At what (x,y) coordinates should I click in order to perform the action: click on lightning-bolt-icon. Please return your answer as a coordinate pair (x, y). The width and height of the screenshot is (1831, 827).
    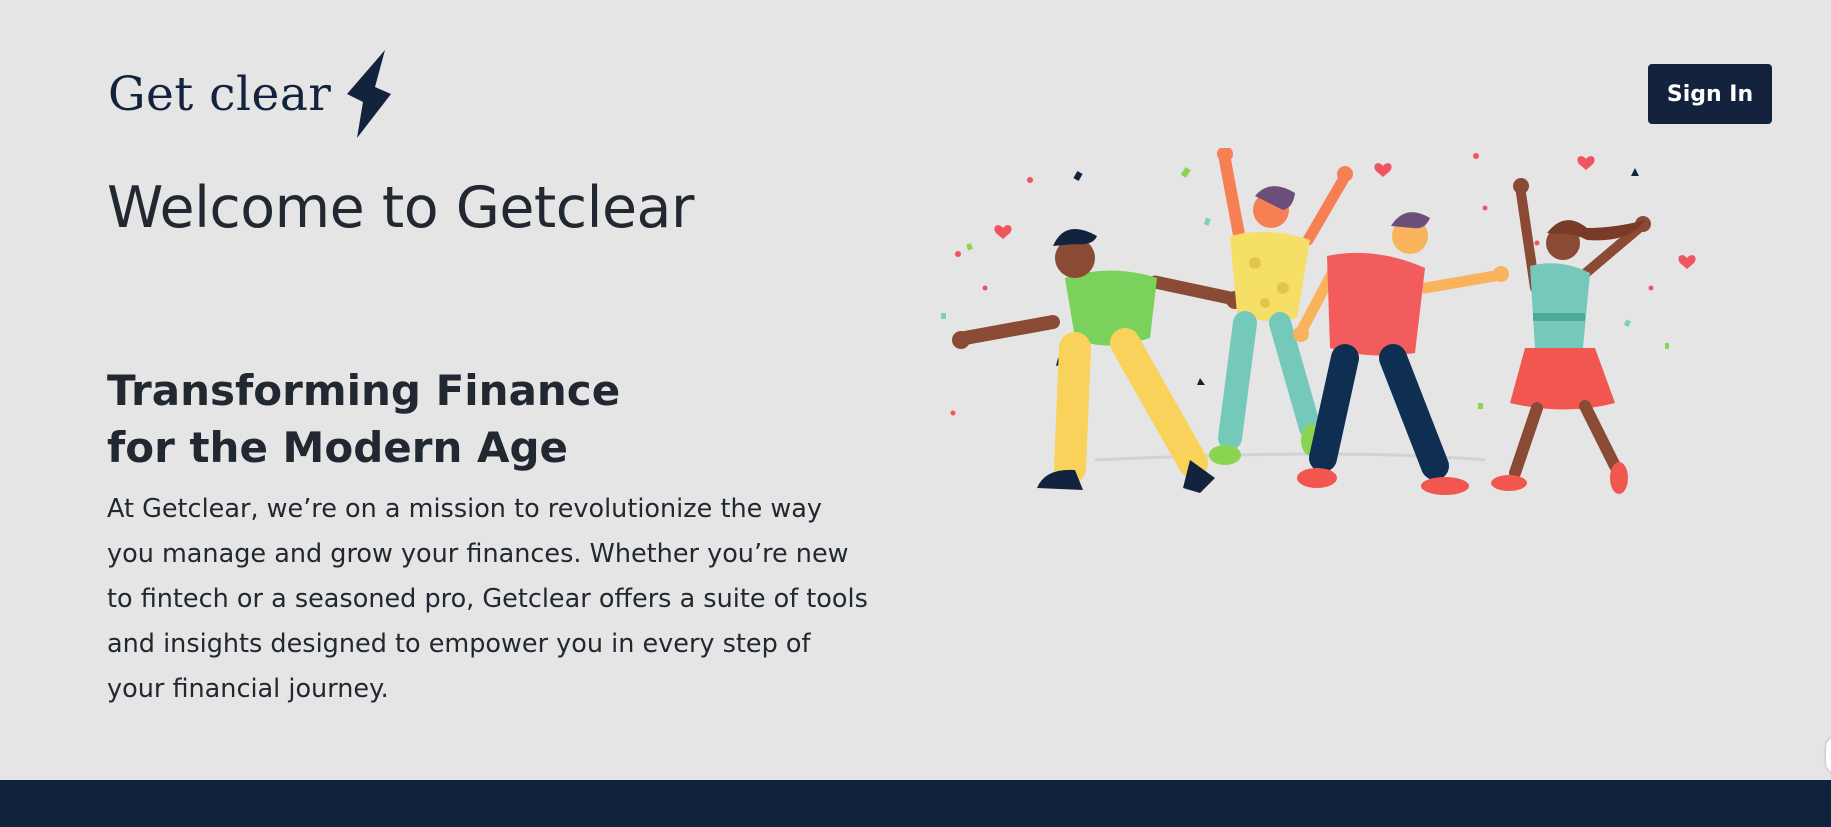
    Looking at the image, I should click on (369, 94).